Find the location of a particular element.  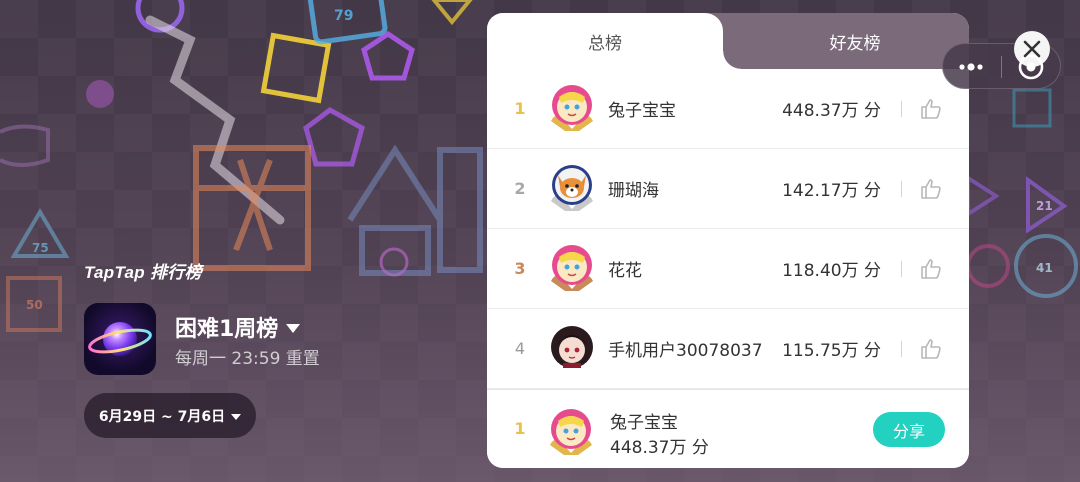

player-name: 珊瑚海 is located at coordinates (633, 191).